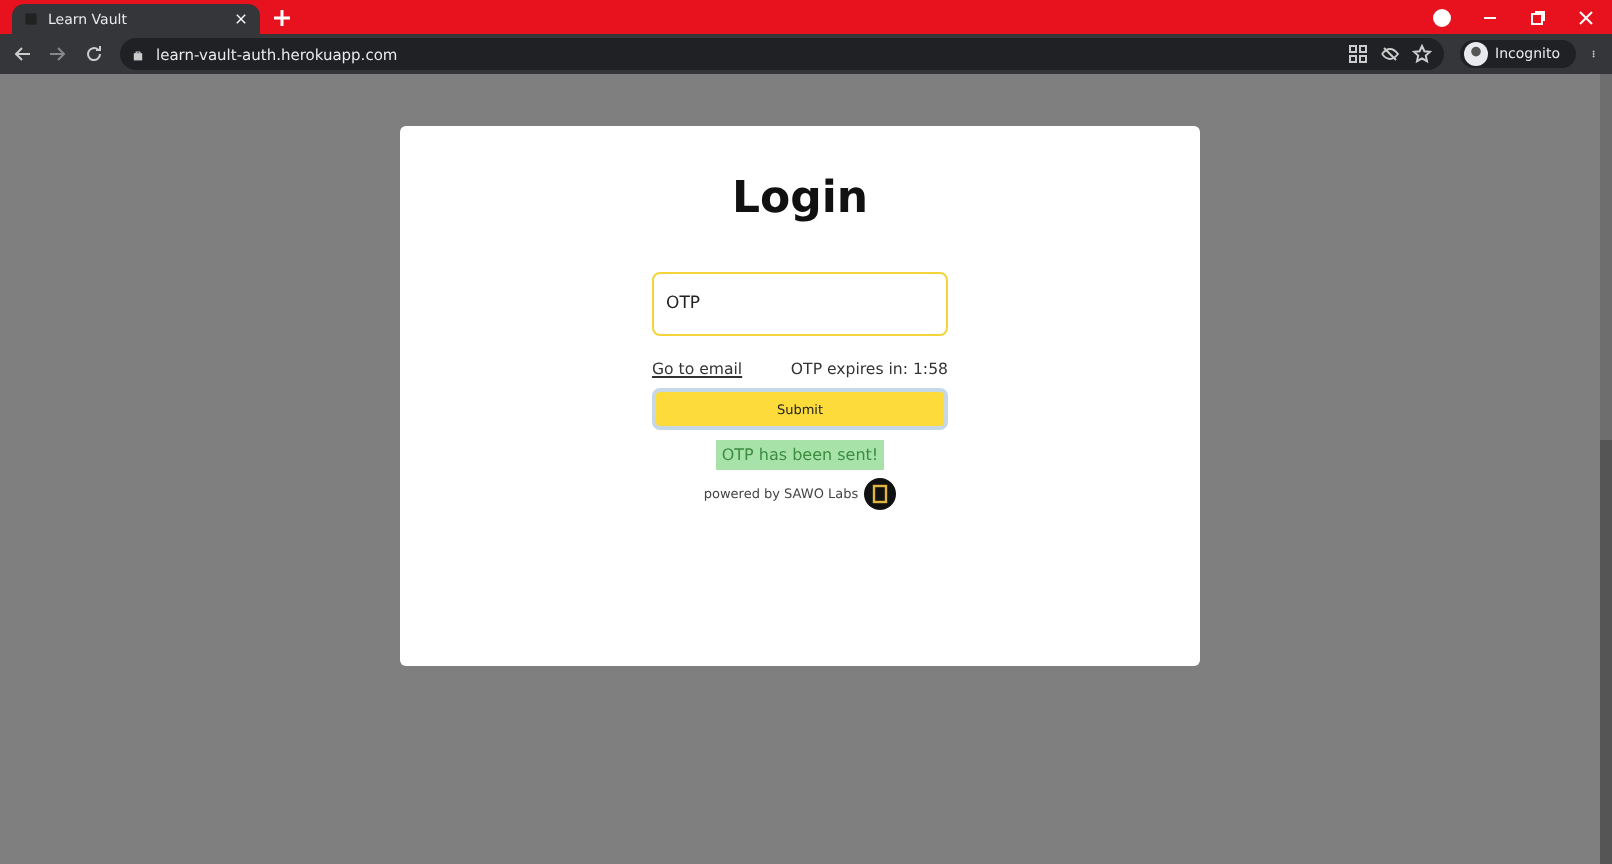  What do you see at coordinates (22, 54) in the screenshot?
I see `back-icon` at bounding box center [22, 54].